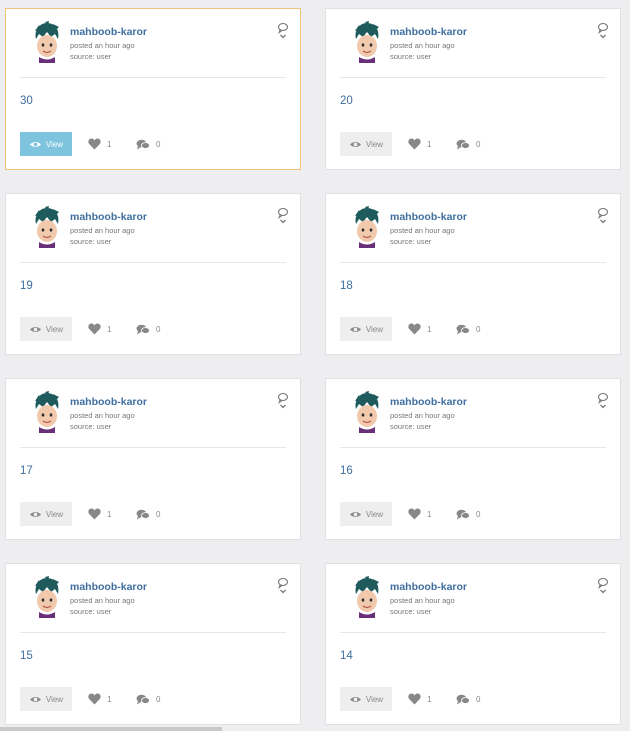  What do you see at coordinates (26, 286) in the screenshot?
I see `post-title: 19` at bounding box center [26, 286].